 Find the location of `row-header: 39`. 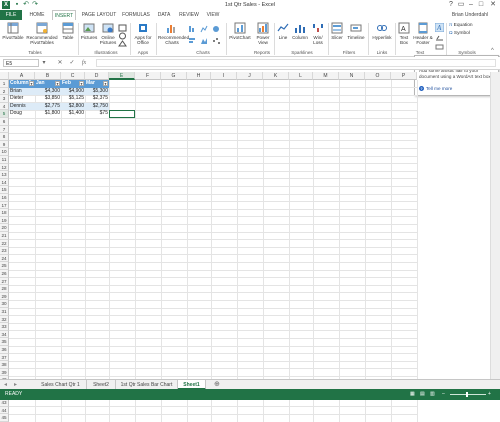

row-header: 39 is located at coordinates (4, 373).